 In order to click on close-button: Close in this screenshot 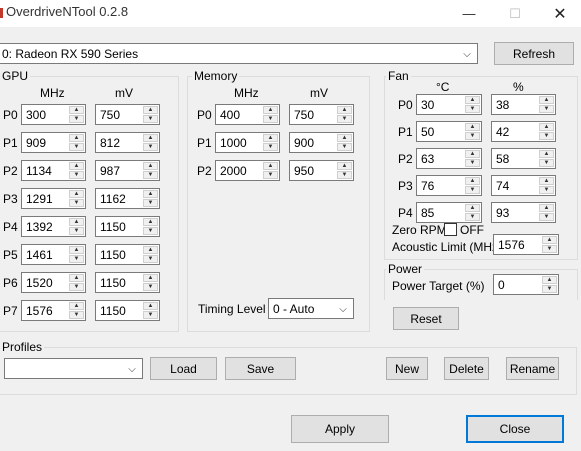, I will do `click(515, 429)`.